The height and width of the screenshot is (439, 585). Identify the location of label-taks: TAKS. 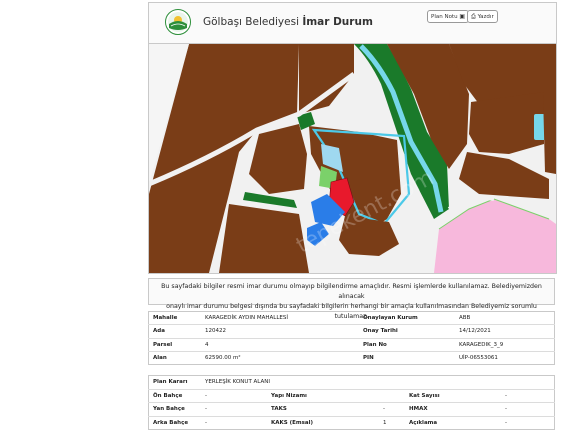
(323, 409).